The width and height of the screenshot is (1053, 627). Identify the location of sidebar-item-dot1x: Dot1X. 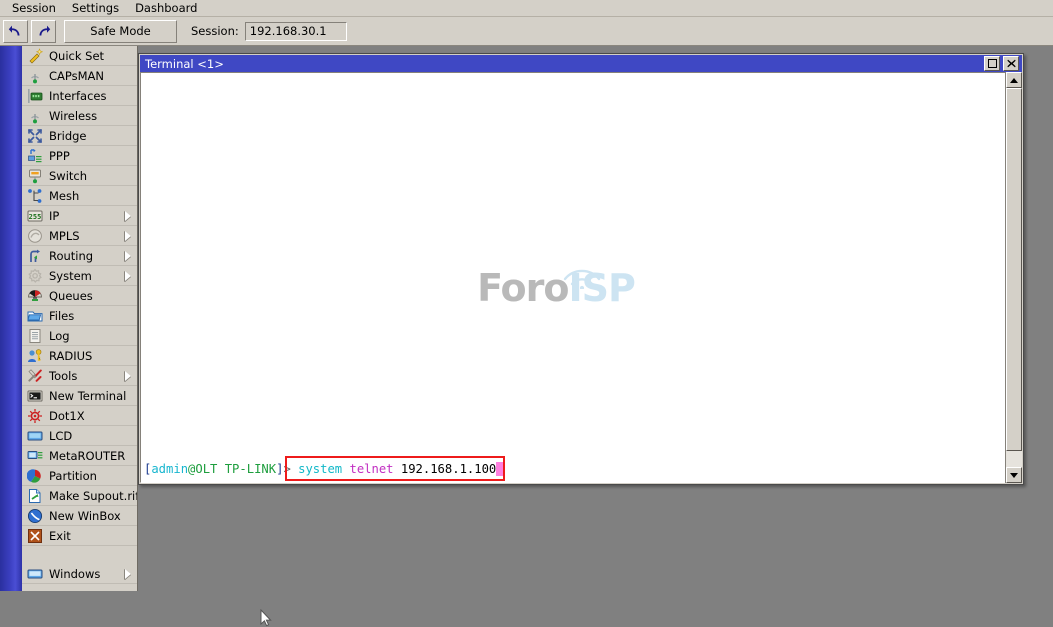
(79, 416).